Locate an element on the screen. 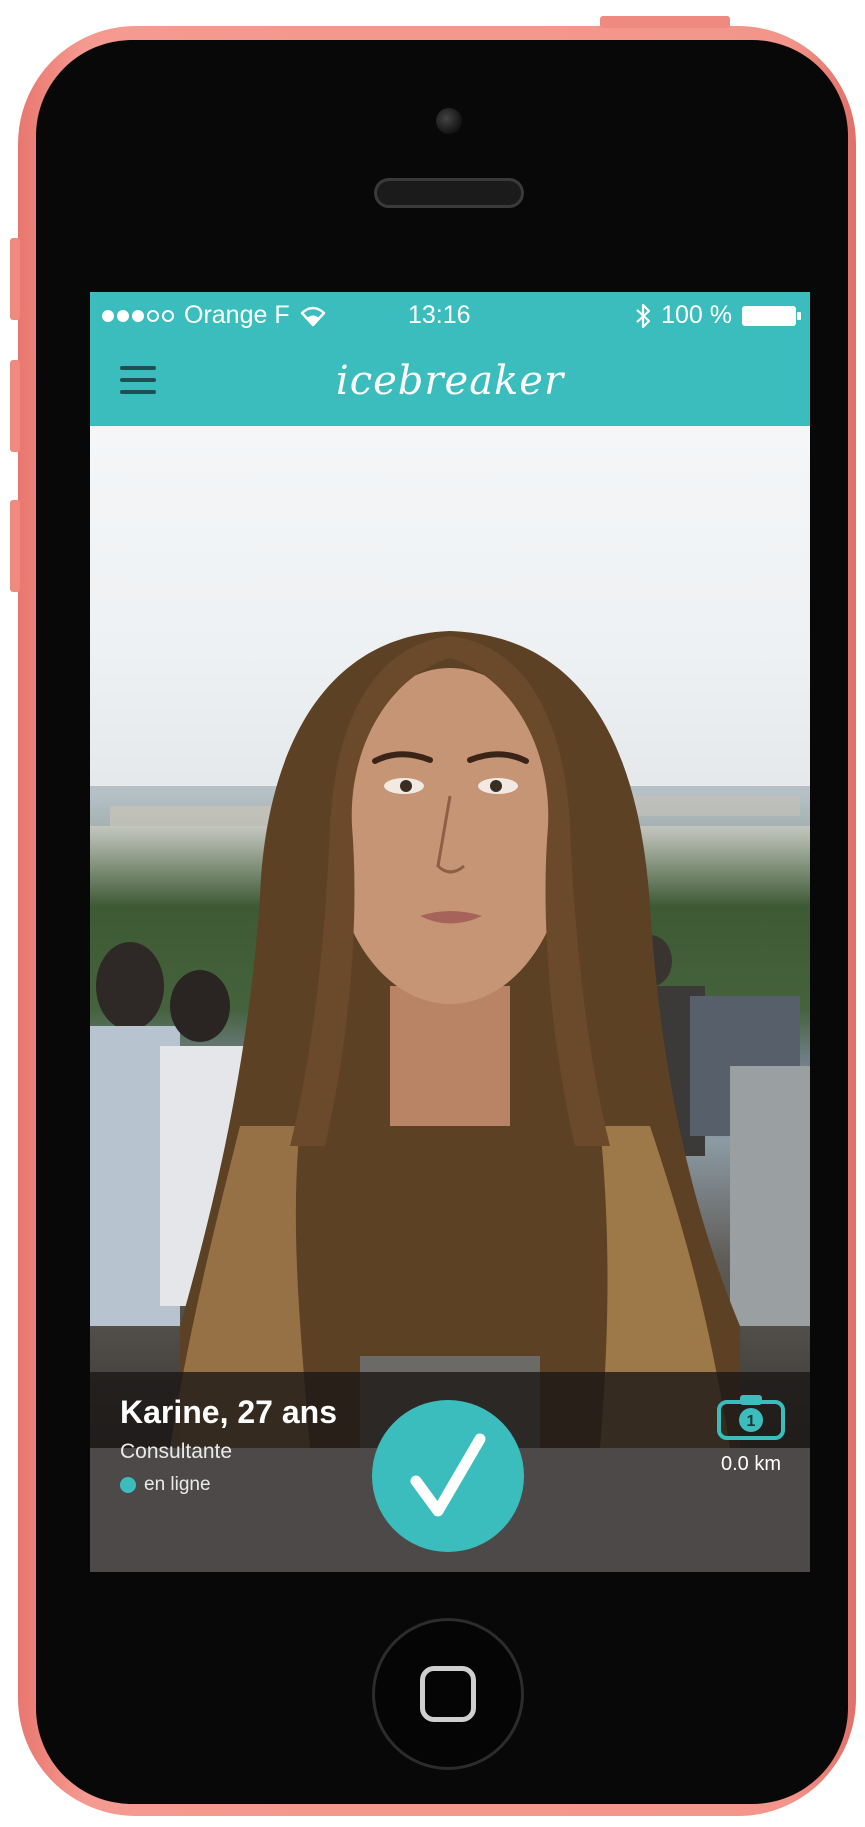  status-right-group: 100 % is located at coordinates (718, 315).